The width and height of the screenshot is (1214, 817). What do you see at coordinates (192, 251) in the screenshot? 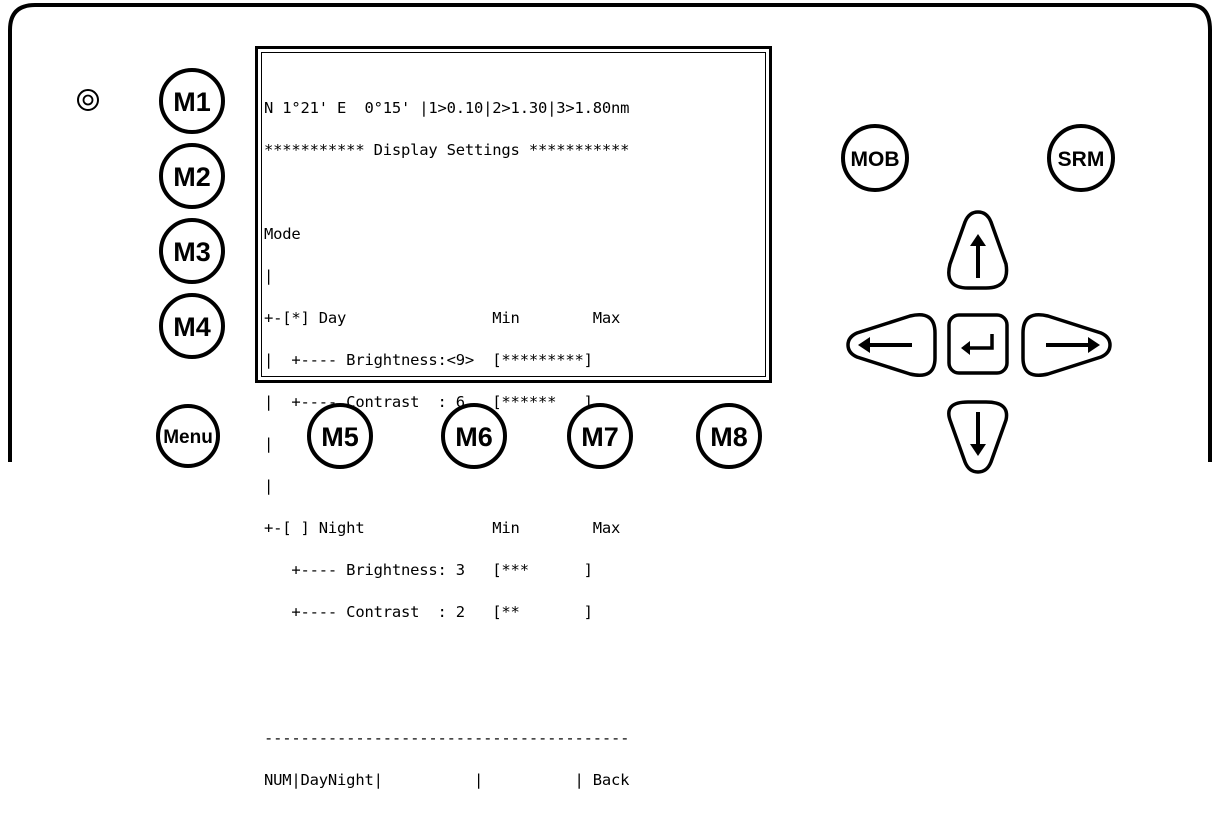
I see `m3-button` at bounding box center [192, 251].